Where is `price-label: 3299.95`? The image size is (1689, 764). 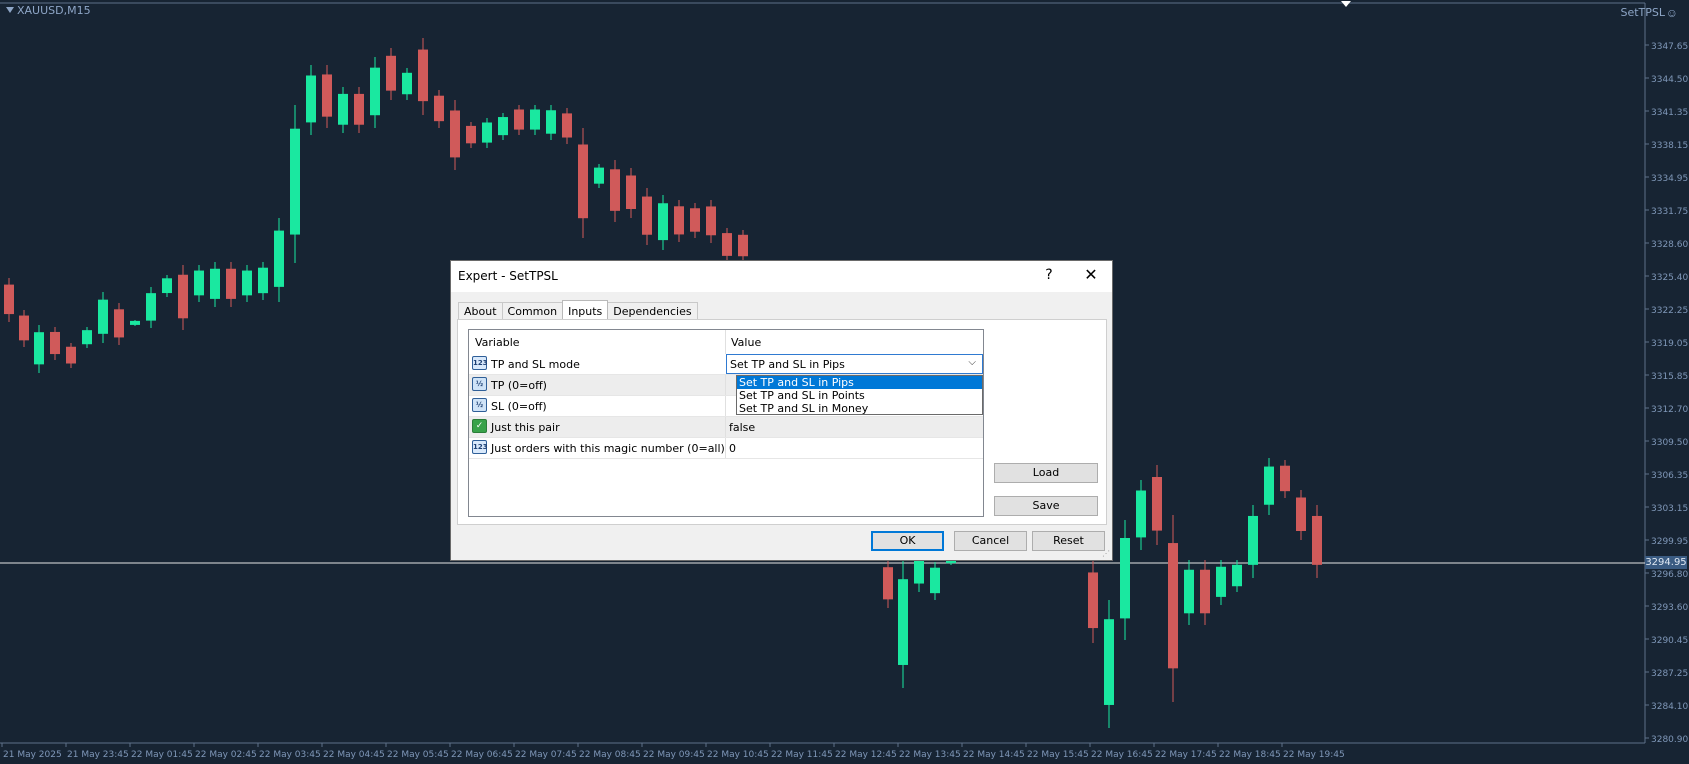
price-label: 3299.95 is located at coordinates (1669, 542).